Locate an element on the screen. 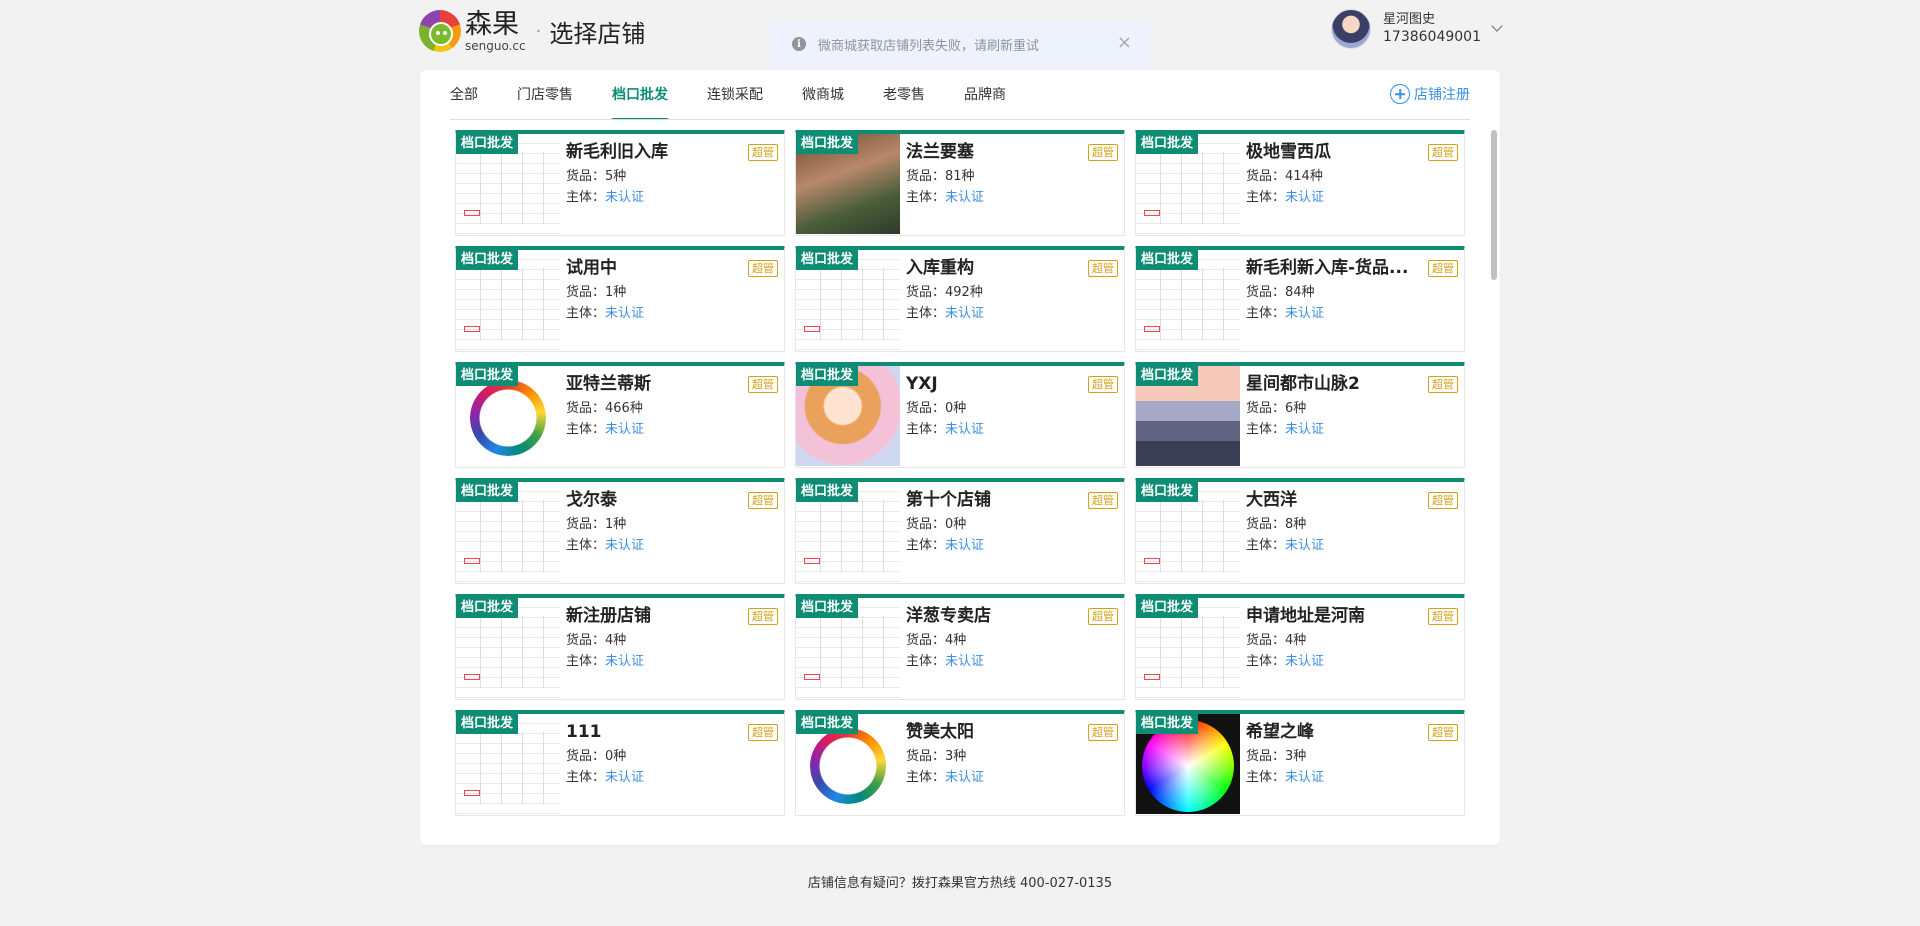 The width and height of the screenshot is (1920, 926). store-card: 档口批发 入库重构 货品：492种 主体：未认证 超管 is located at coordinates (960, 299).